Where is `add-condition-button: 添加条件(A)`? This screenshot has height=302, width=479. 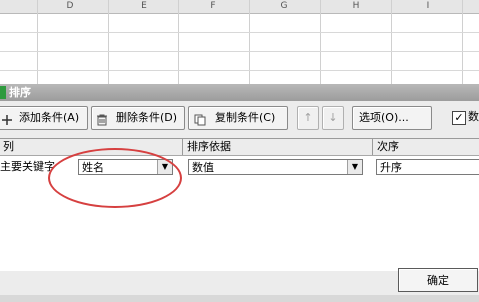
add-condition-button: 添加条件(A) is located at coordinates (44, 118).